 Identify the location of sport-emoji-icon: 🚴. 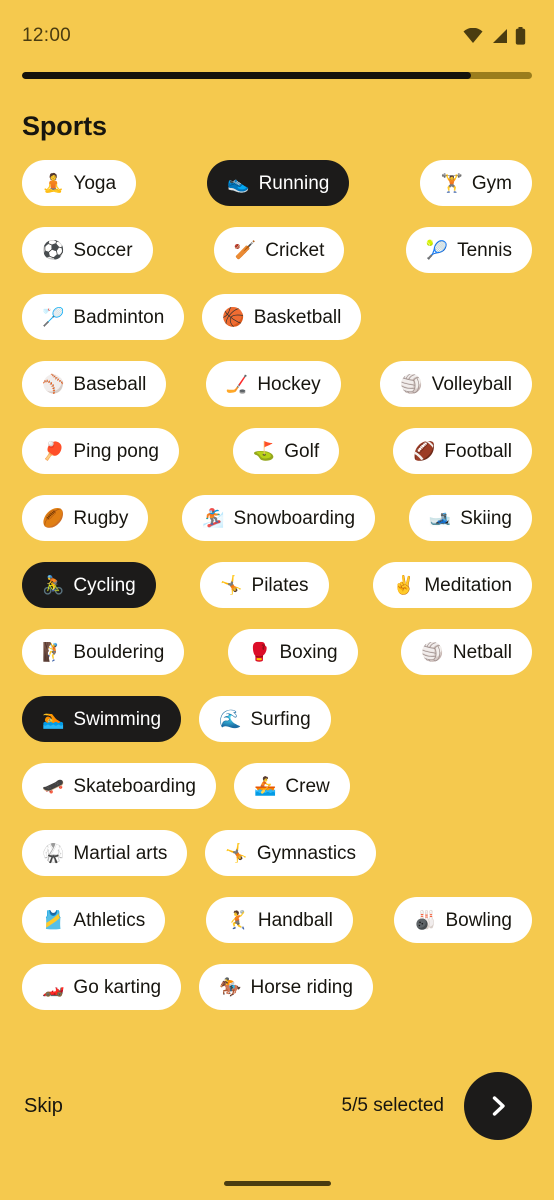
(53, 585).